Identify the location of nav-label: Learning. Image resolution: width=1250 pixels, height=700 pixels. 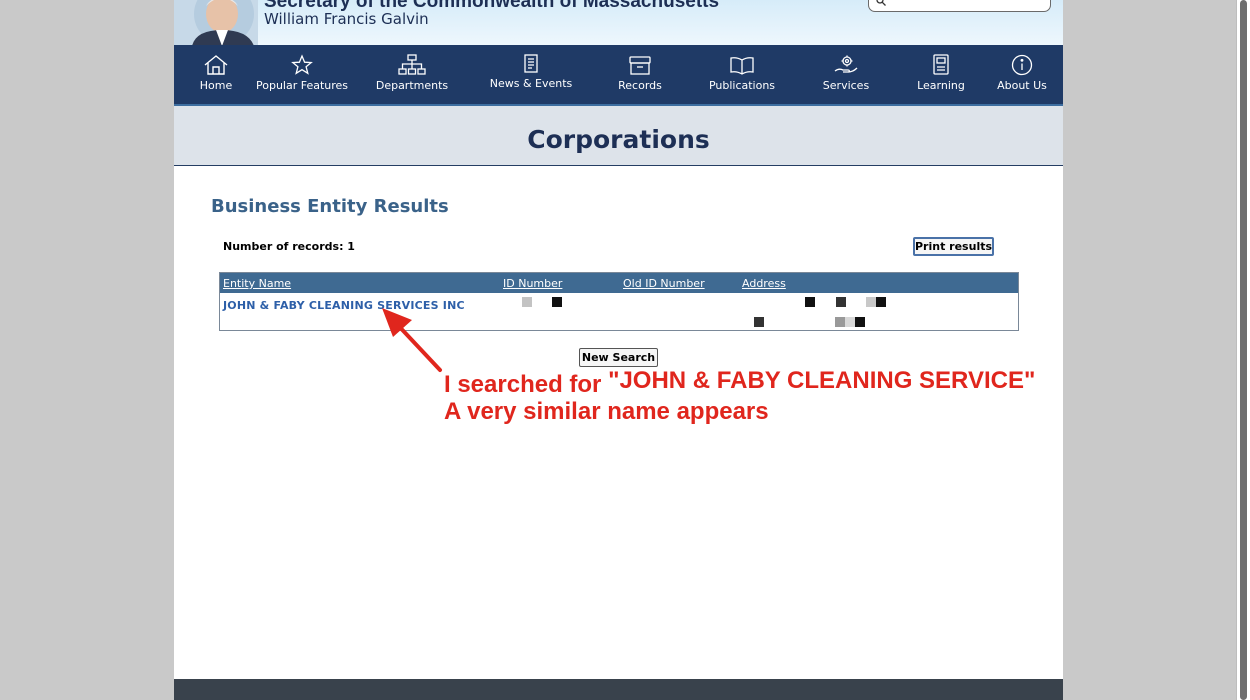
(941, 85).